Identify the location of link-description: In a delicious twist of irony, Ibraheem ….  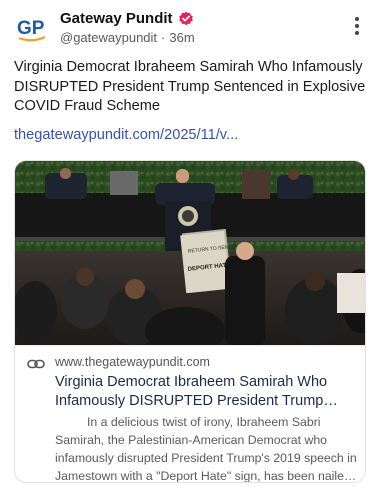
(206, 449).